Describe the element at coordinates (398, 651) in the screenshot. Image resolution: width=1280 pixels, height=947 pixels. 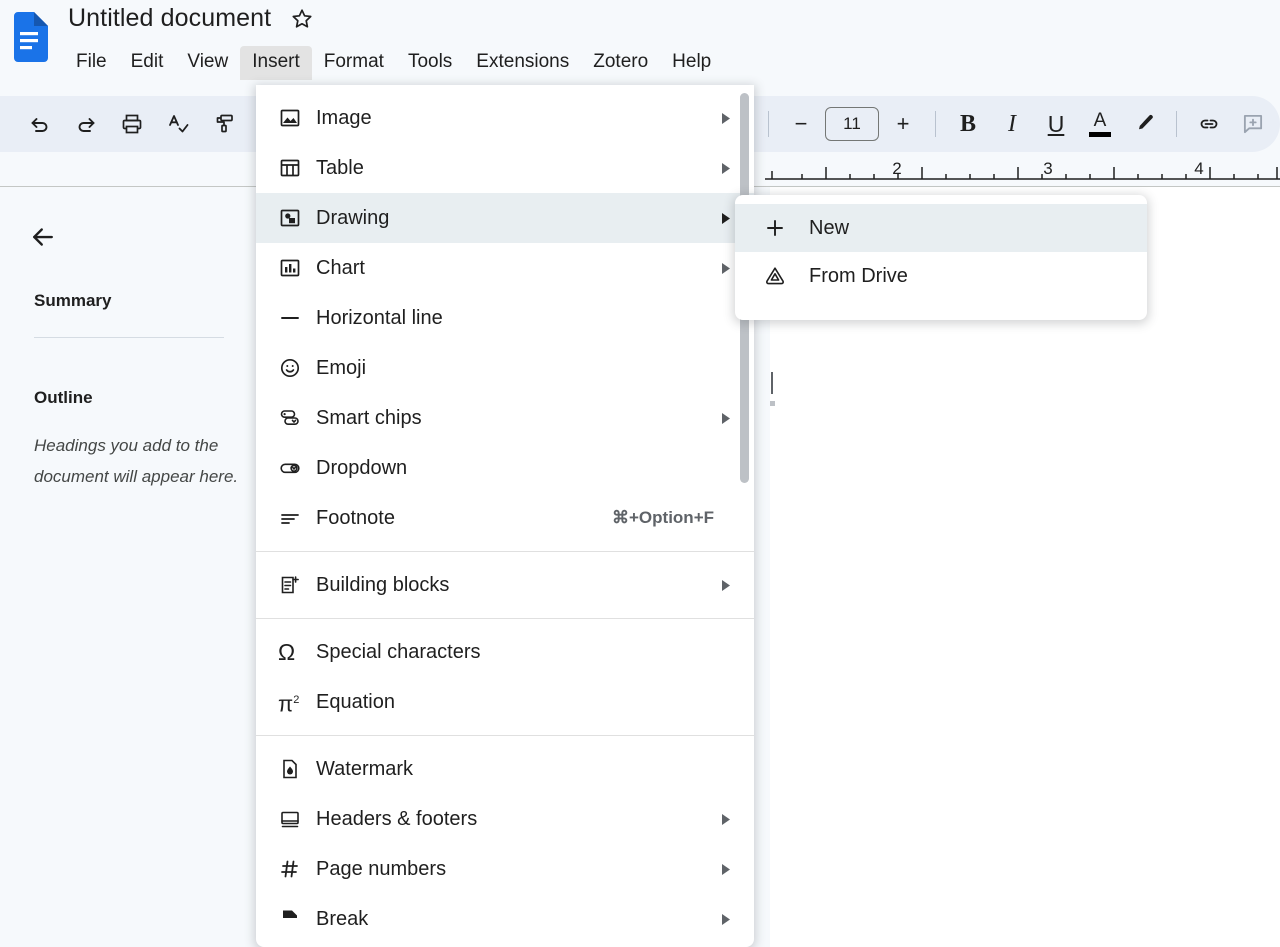
I see `menu-item-label: Special characters` at that location.